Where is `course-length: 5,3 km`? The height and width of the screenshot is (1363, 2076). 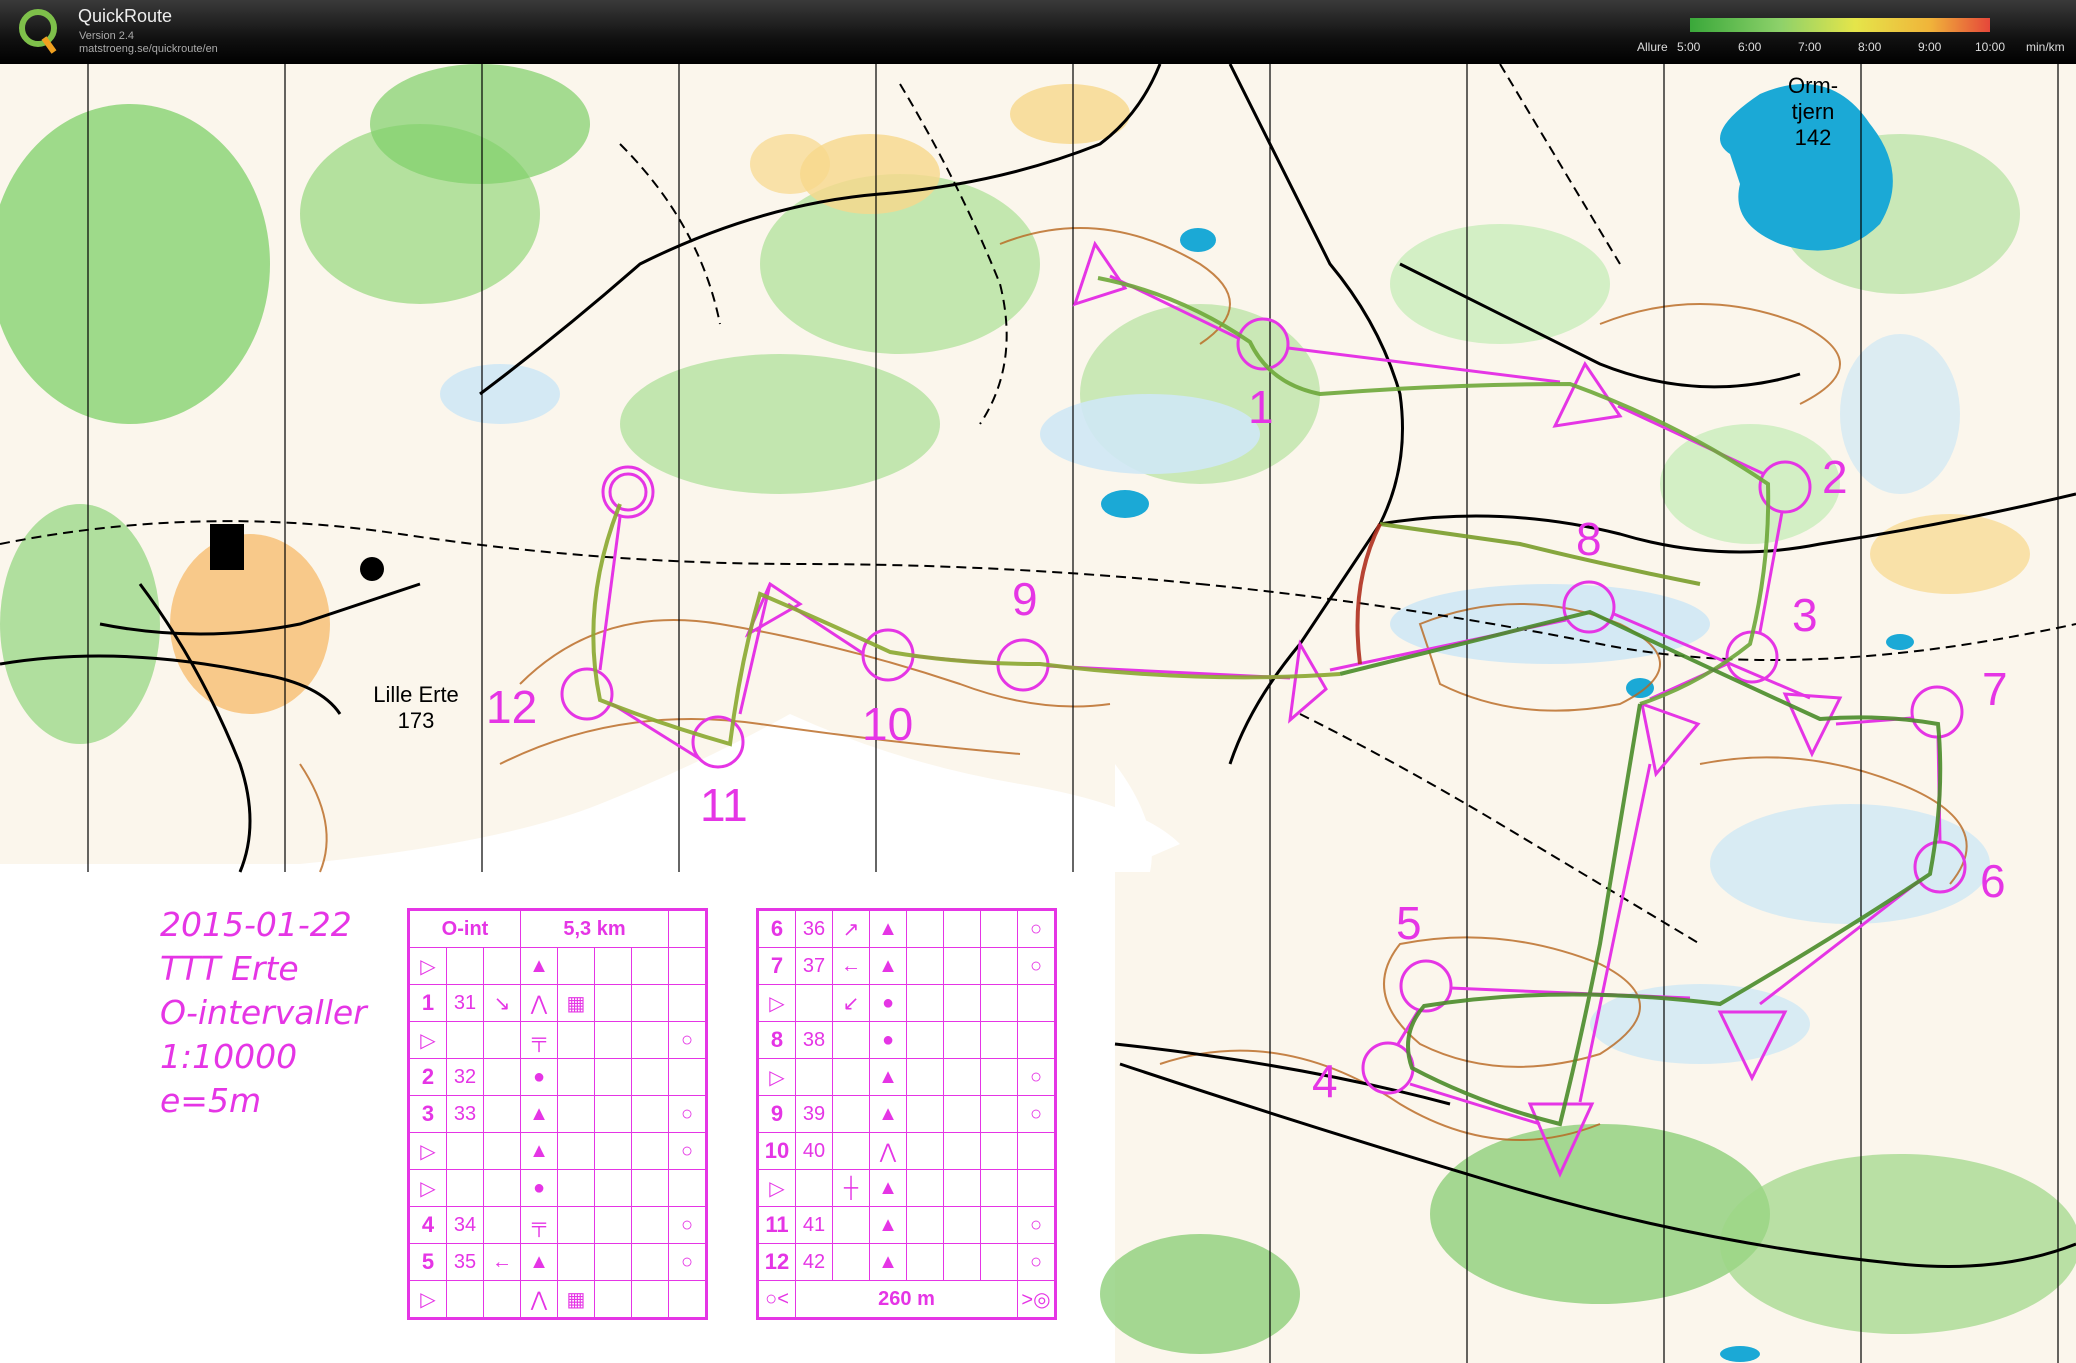
course-length: 5,3 km is located at coordinates (594, 928).